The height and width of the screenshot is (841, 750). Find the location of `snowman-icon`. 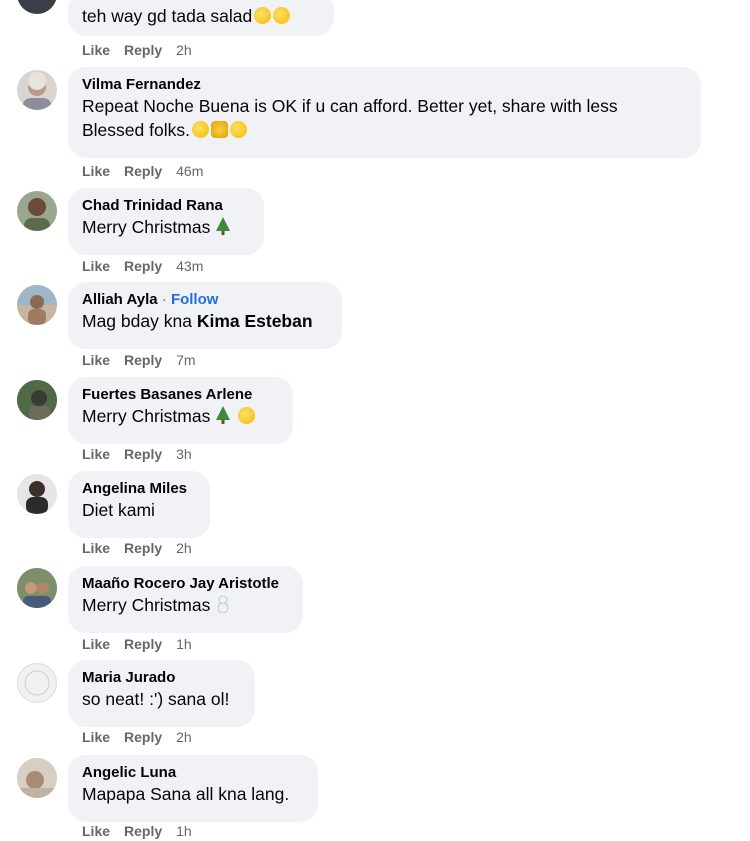

snowman-icon is located at coordinates (223, 604).